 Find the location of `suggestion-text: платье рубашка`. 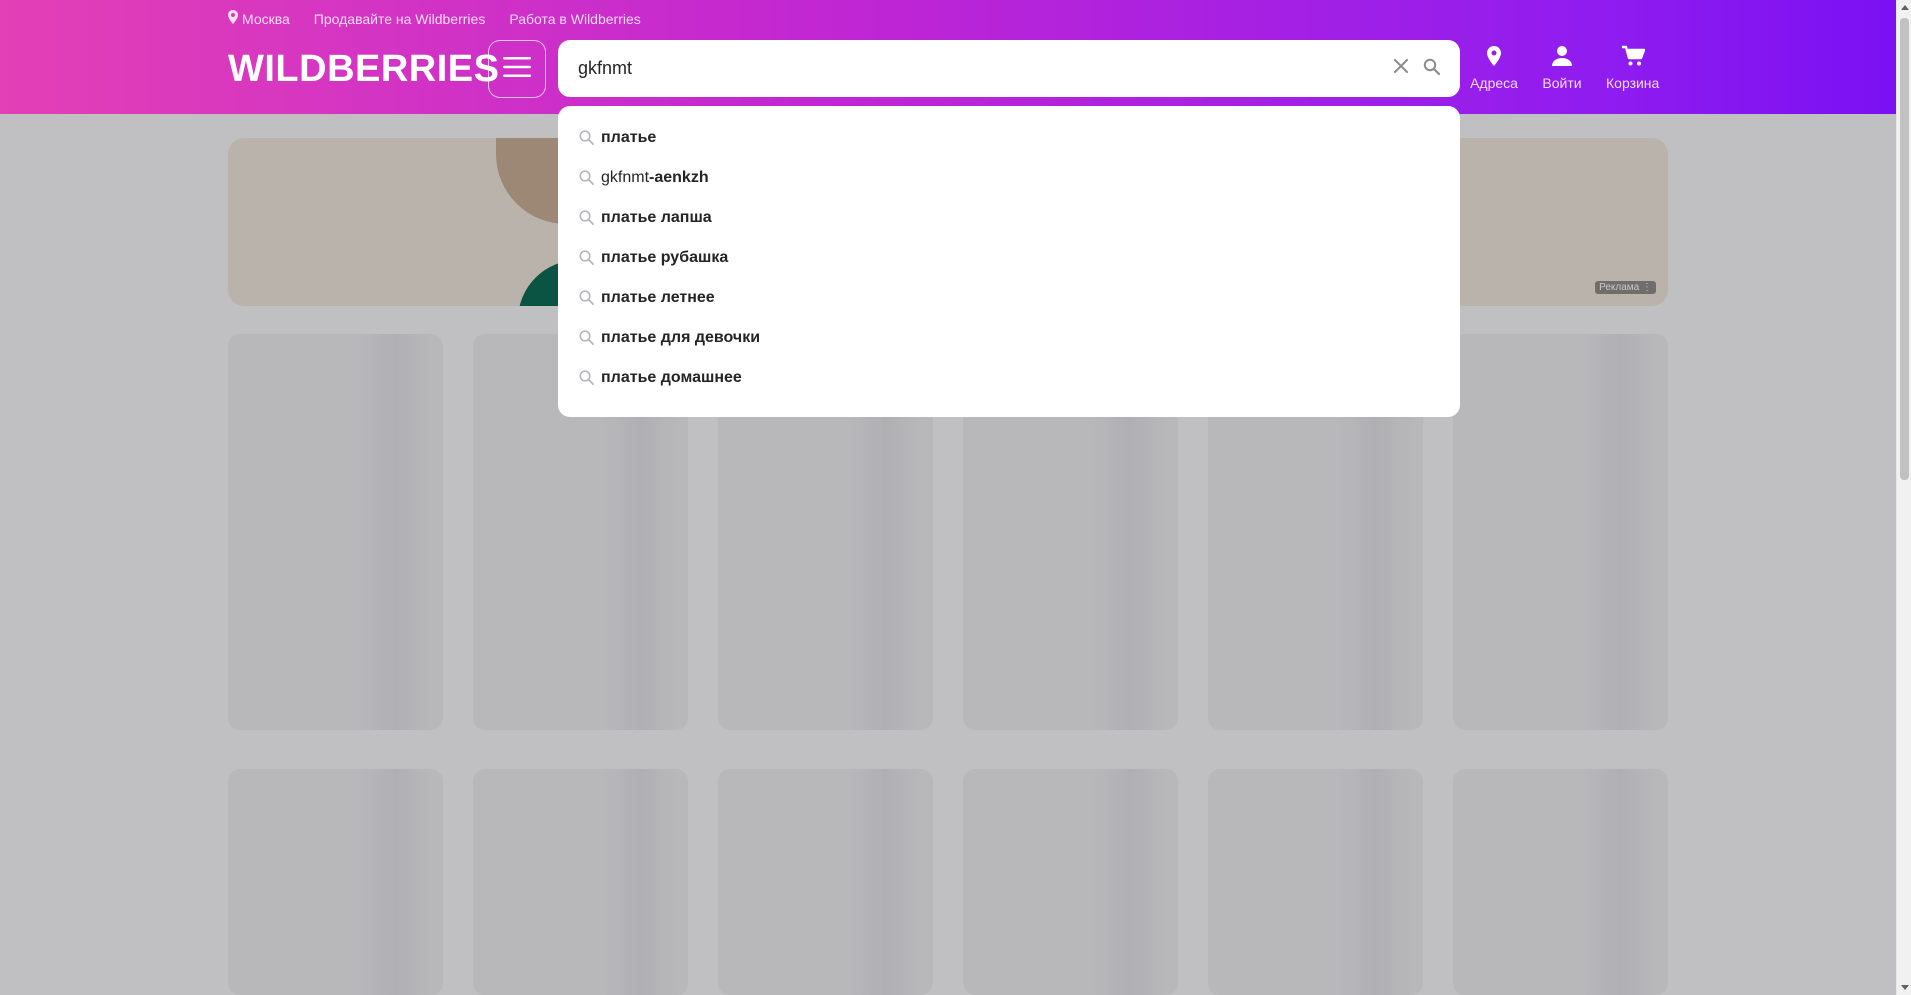

suggestion-text: платье рубашка is located at coordinates (665, 257).